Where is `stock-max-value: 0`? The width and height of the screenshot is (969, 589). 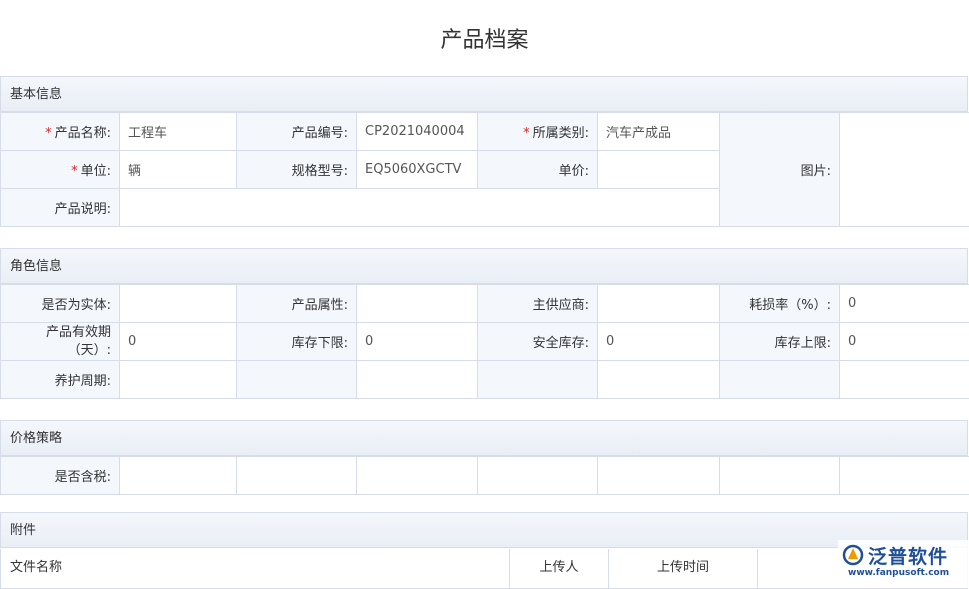 stock-max-value: 0 is located at coordinates (904, 342).